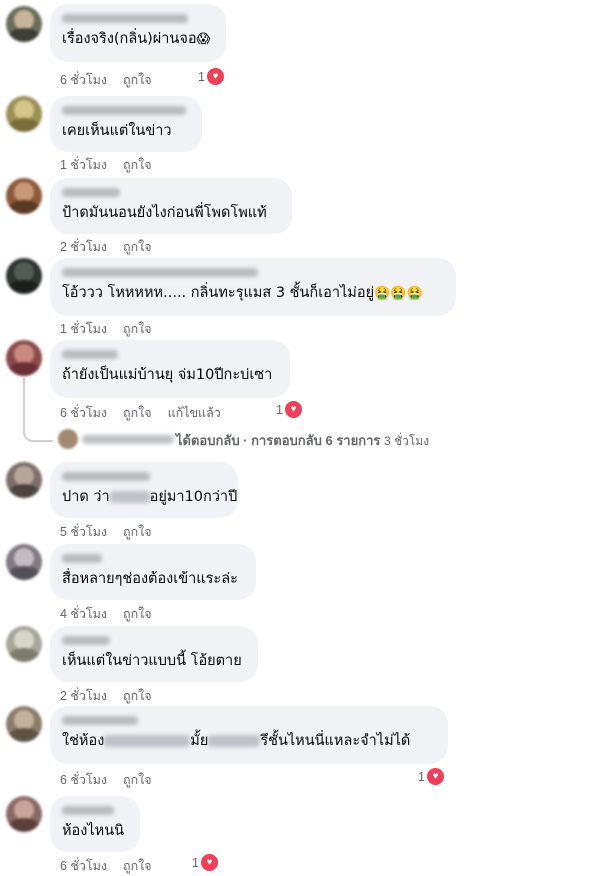  What do you see at coordinates (93, 831) in the screenshot?
I see `comment-text: ห้องไหนนิ` at bounding box center [93, 831].